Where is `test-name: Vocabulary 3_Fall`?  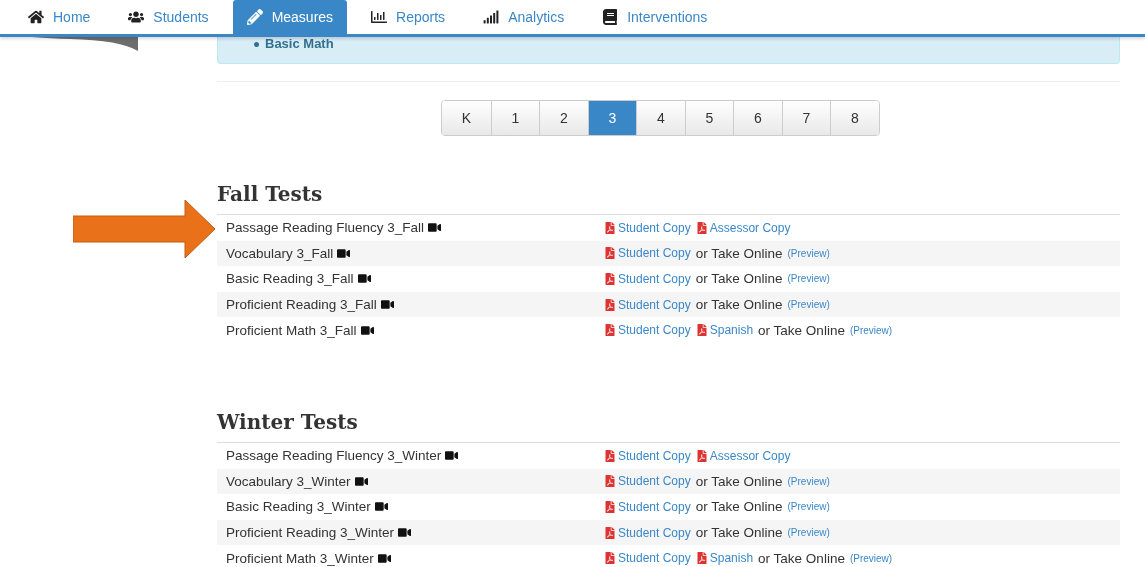 test-name: Vocabulary 3_Fall is located at coordinates (280, 253).